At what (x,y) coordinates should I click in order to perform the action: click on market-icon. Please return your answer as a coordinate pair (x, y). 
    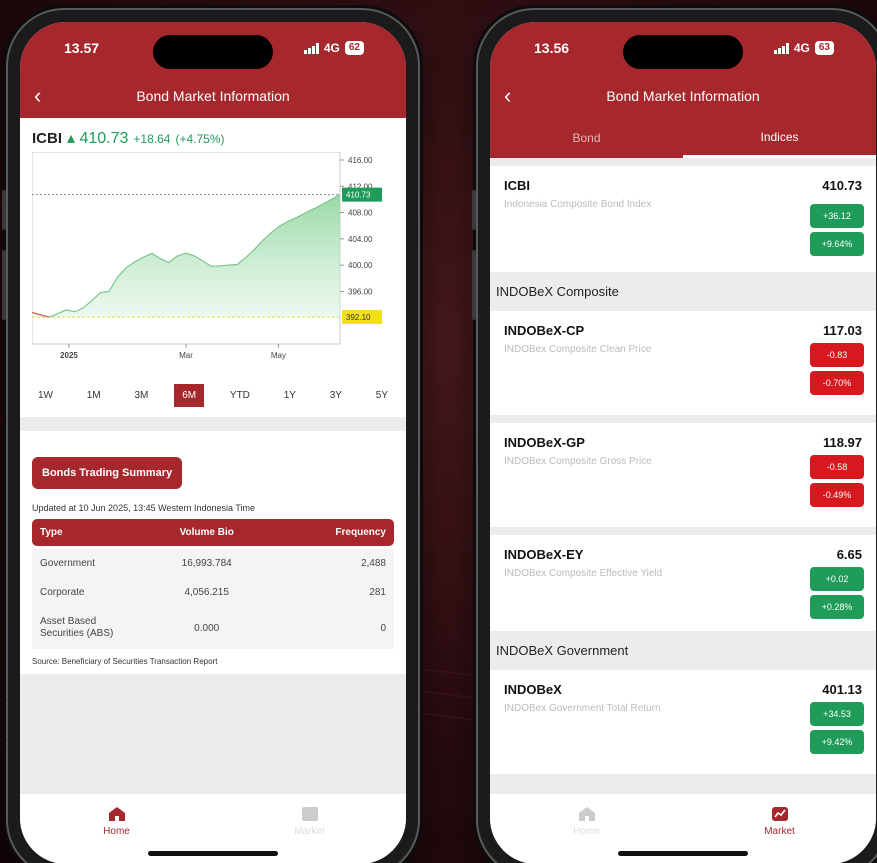
    Looking at the image, I should click on (309, 814).